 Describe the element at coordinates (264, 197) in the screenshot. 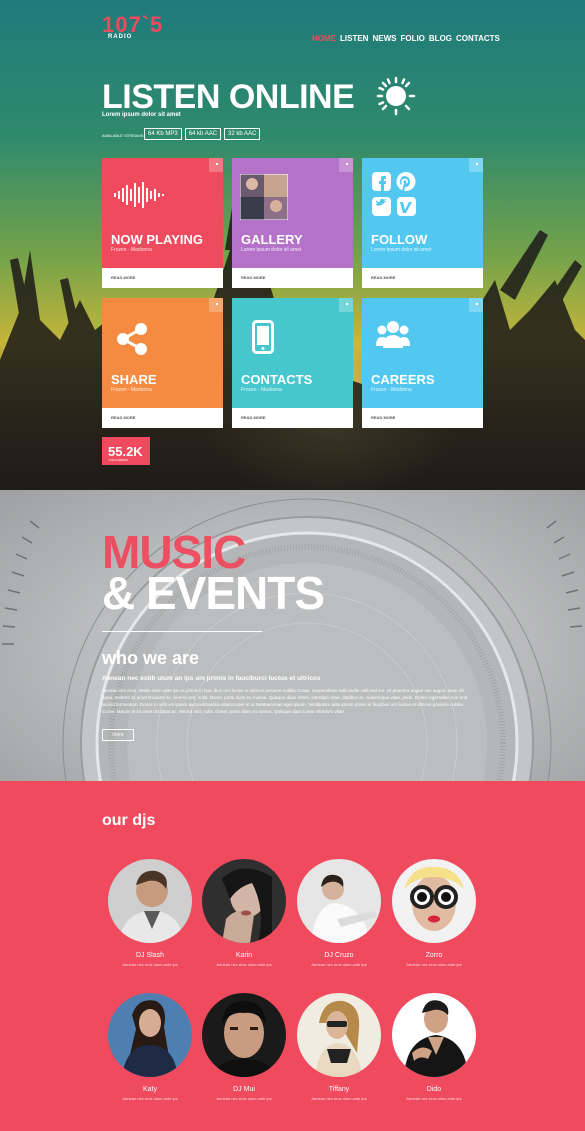

I see `photo-icon` at that location.